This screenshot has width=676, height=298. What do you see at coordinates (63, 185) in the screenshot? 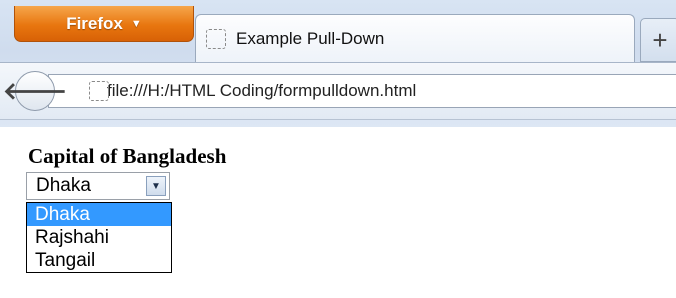
I see `select-value: Dhaka` at bounding box center [63, 185].